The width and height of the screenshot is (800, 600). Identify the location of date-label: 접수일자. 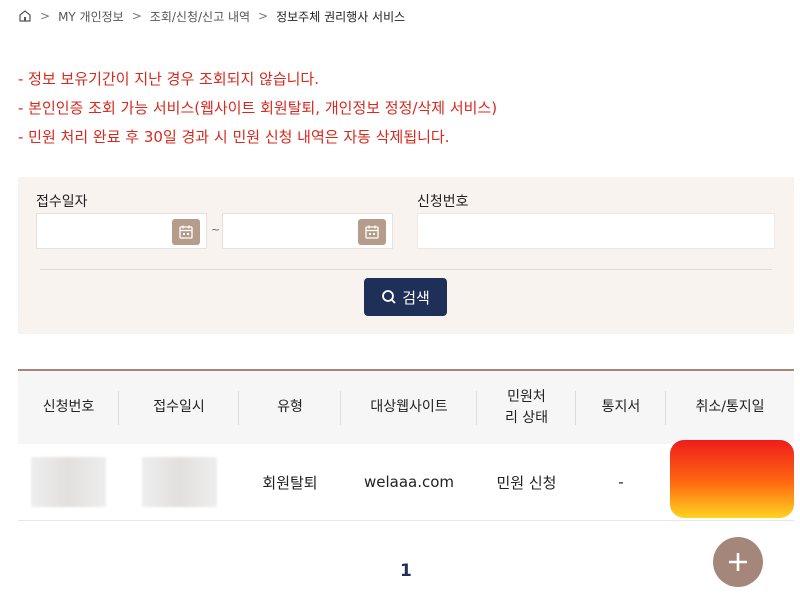
(62, 202).